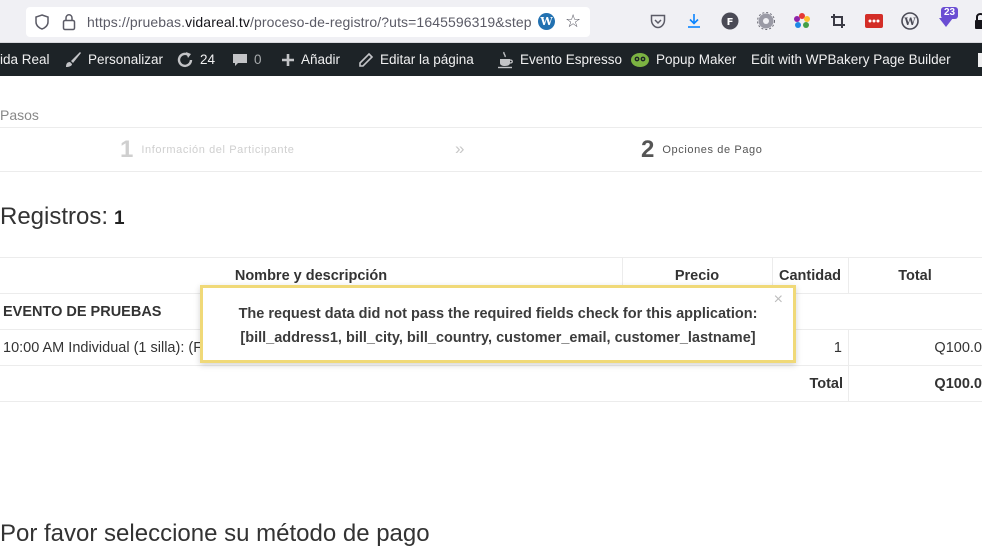 This screenshot has height=556, width=982. I want to click on admin-comments: 0, so click(247, 59).